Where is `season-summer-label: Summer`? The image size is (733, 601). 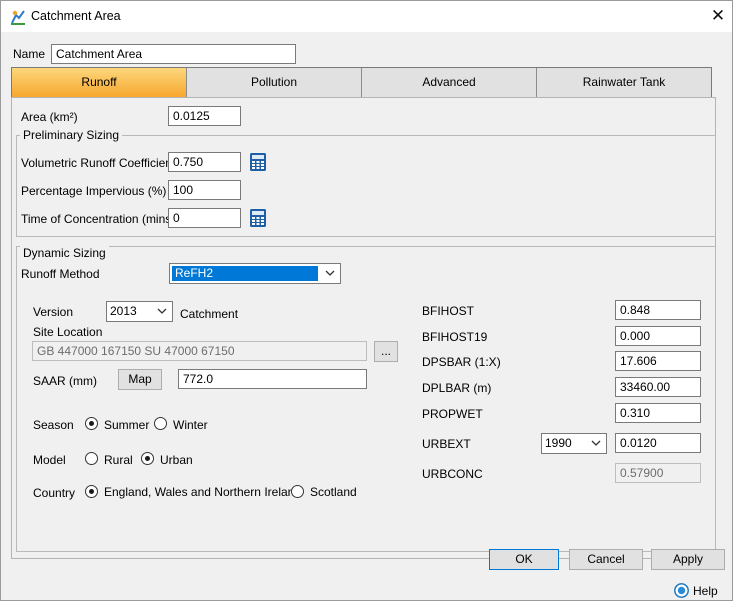 season-summer-label: Summer is located at coordinates (127, 425).